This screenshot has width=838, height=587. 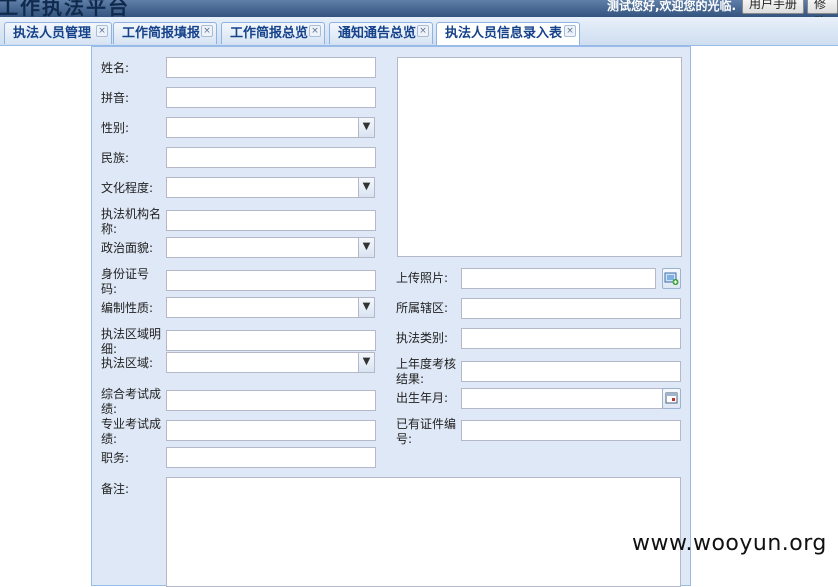 I want to click on tab-label: 工作简报总览, so click(x=269, y=33).